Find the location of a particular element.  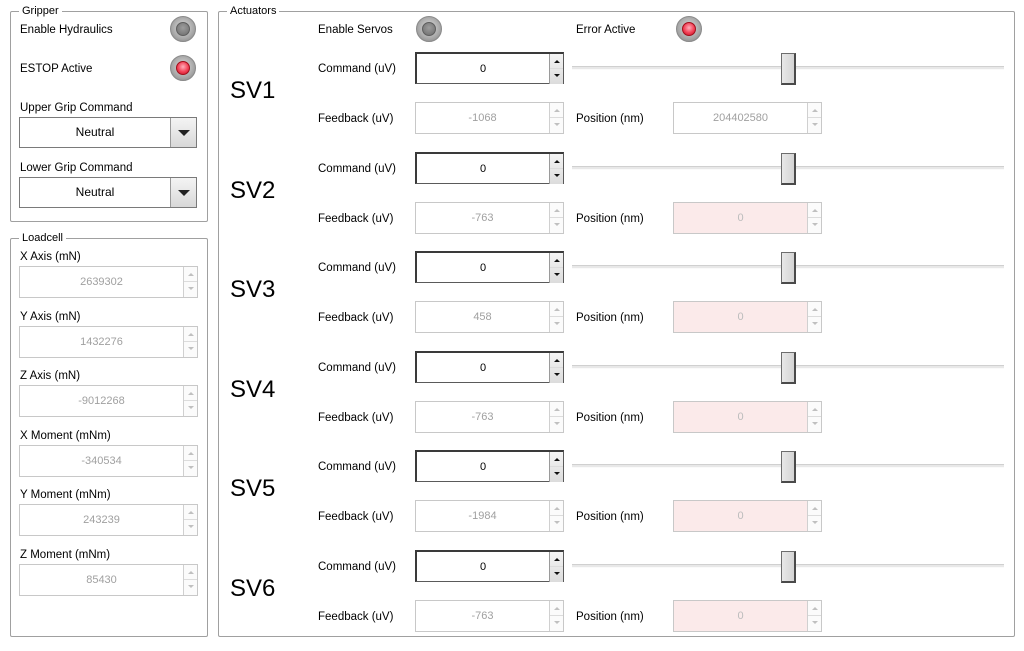

sv2-feedback-field: -763 is located at coordinates (489, 218).